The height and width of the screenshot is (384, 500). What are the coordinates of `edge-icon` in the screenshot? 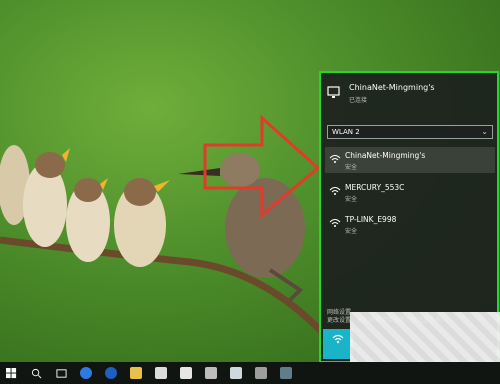 It's located at (86, 373).